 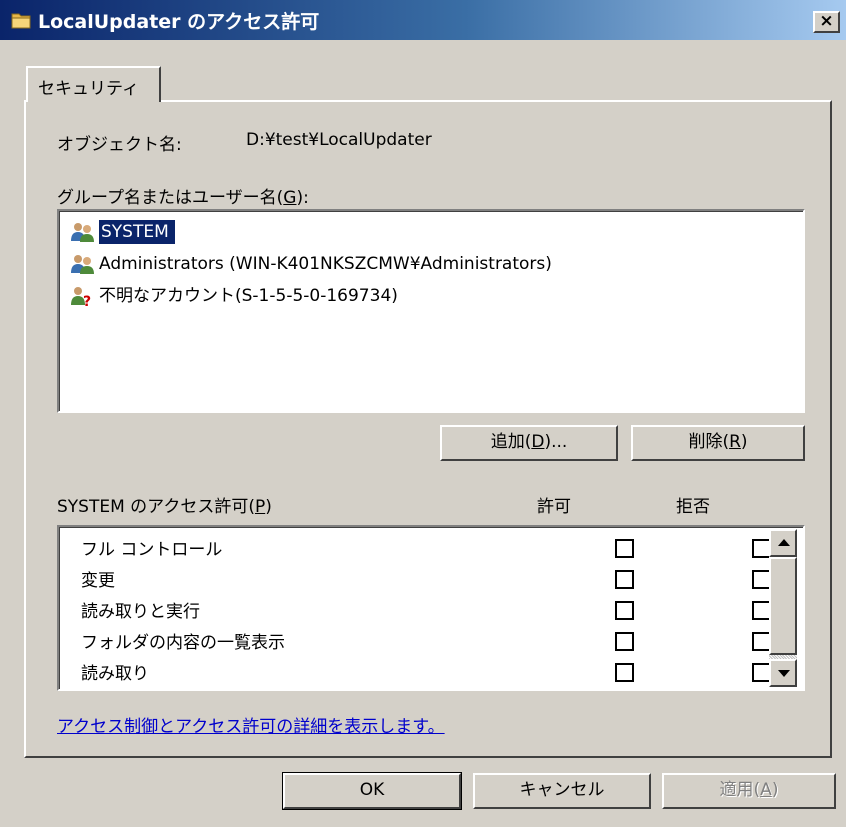 I want to click on tab-security-label: セキュリティ, so click(x=88, y=89).